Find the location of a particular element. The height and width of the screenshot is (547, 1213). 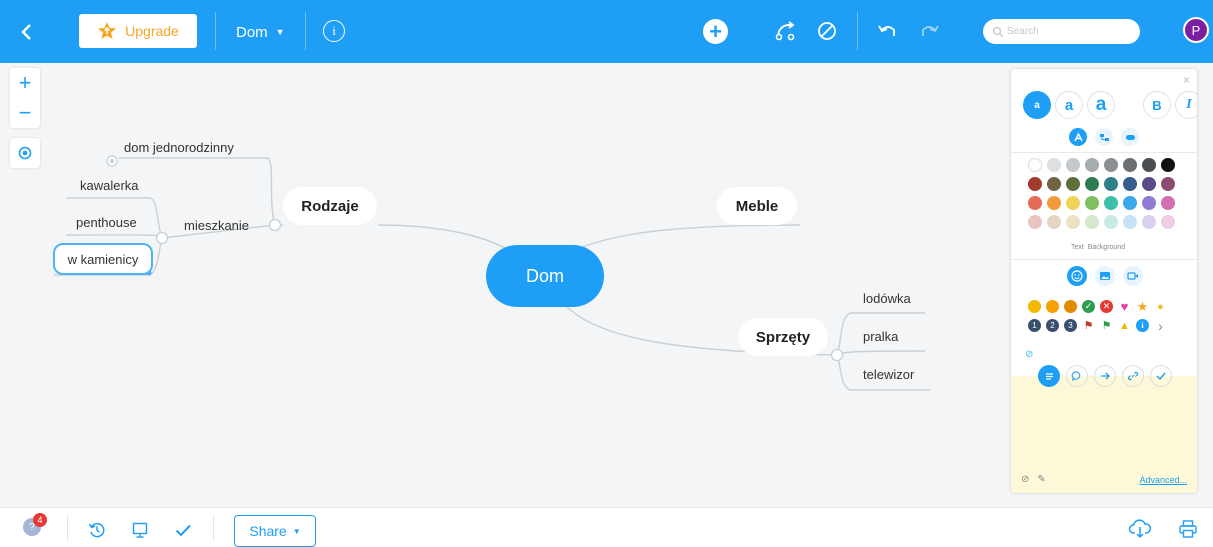

node-penthouse: penthouse is located at coordinates (106, 222).